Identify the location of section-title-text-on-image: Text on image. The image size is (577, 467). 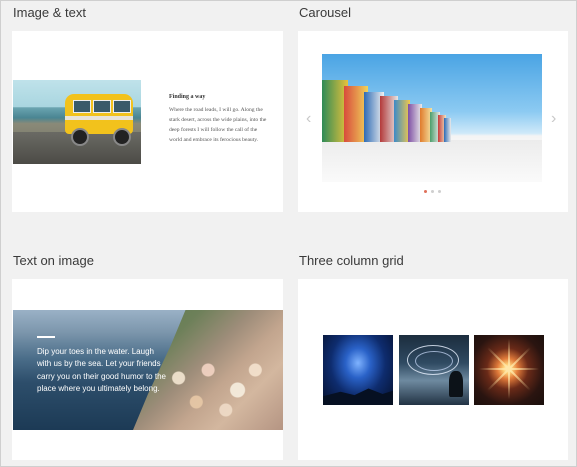
(53, 260).